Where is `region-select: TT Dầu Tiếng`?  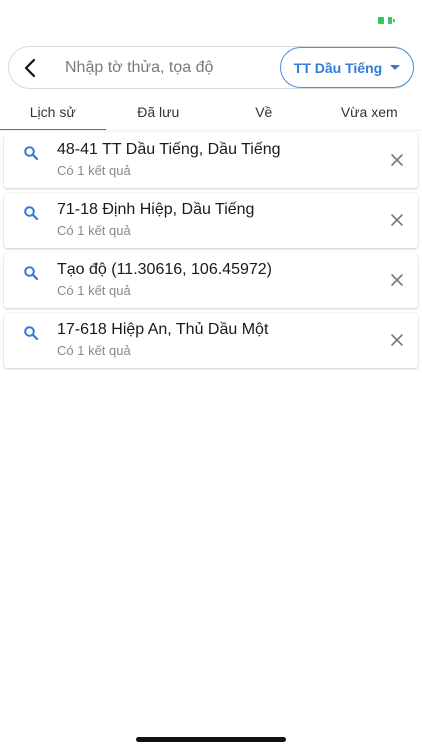
region-select: TT Dầu Tiếng is located at coordinates (347, 67).